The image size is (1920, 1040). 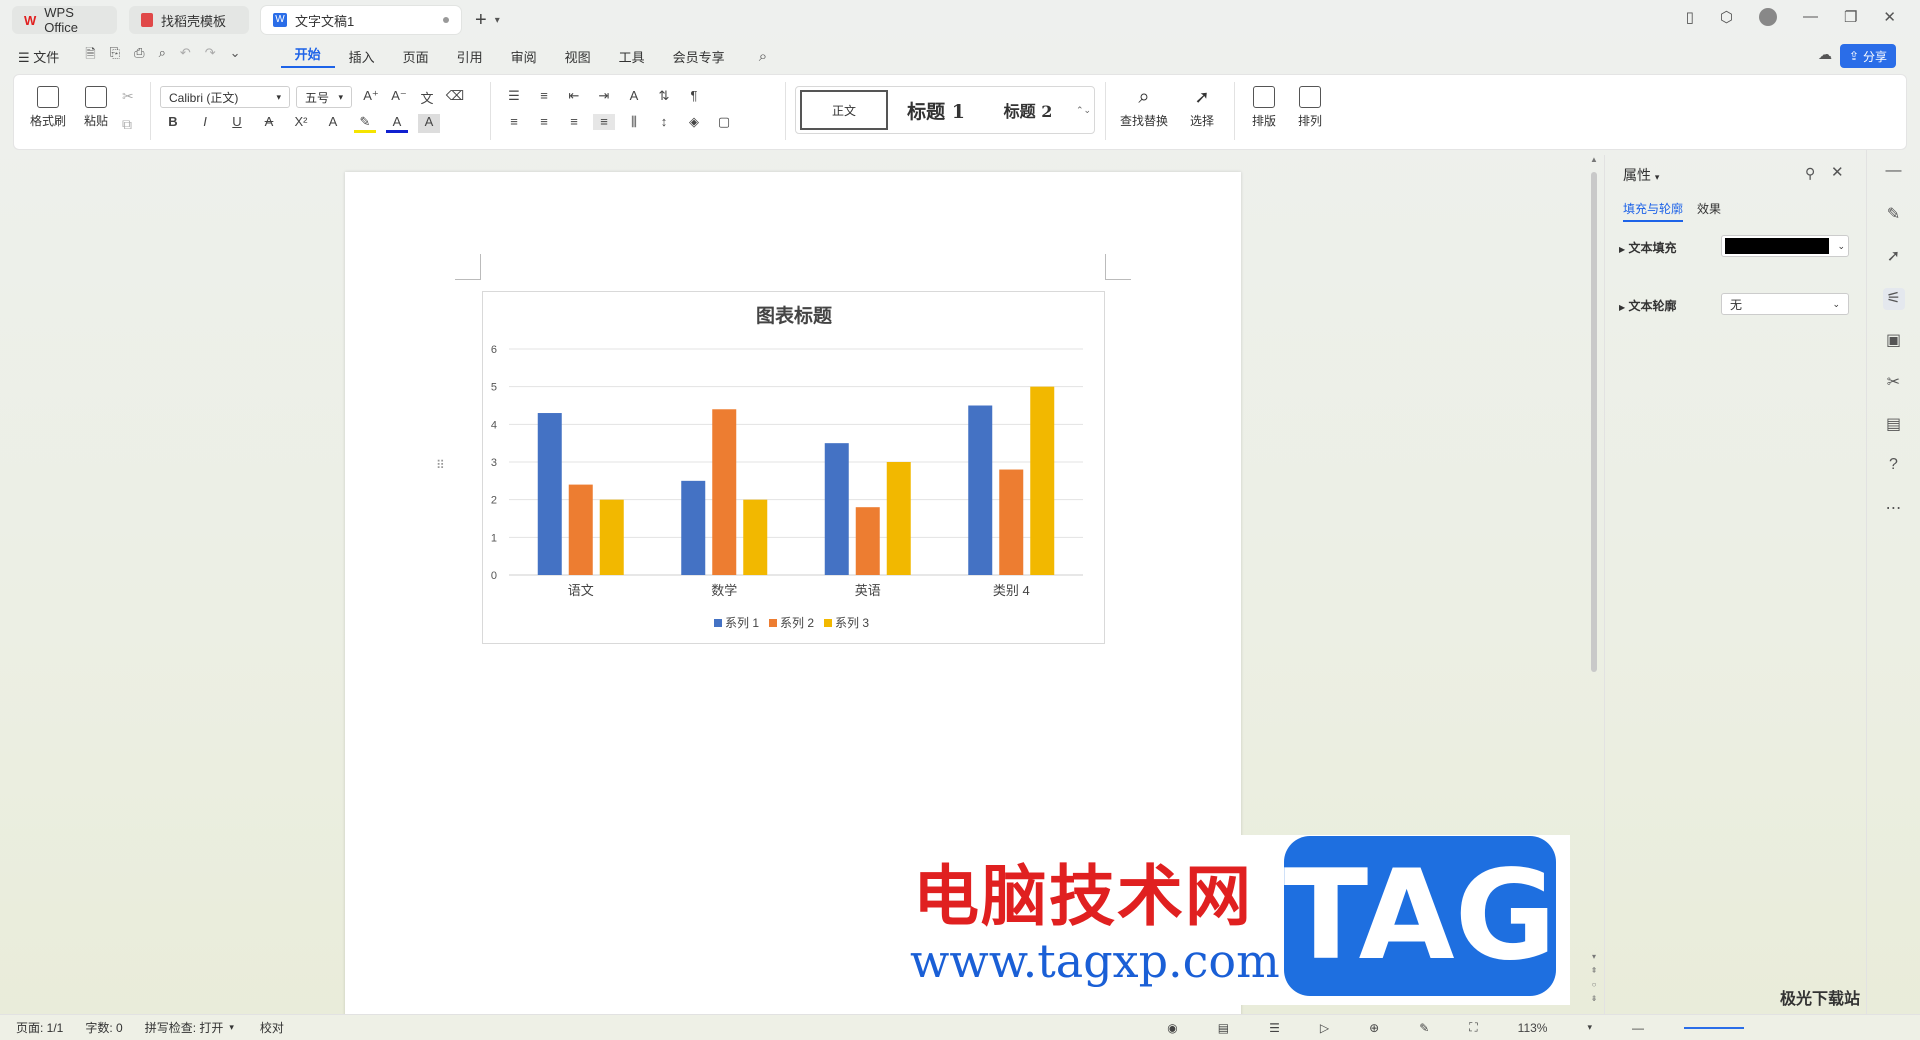 What do you see at coordinates (128, 96) in the screenshot?
I see `cut-icon: ✂` at bounding box center [128, 96].